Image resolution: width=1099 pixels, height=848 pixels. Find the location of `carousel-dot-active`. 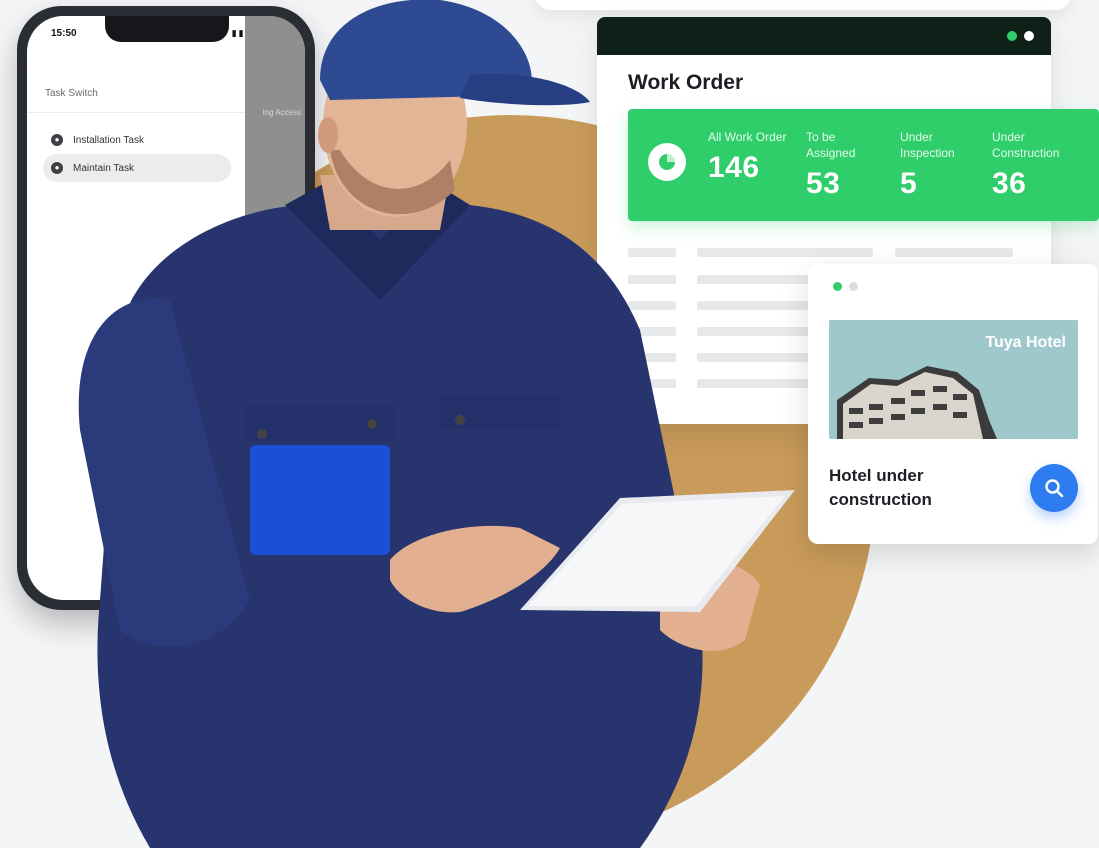

carousel-dot-active is located at coordinates (837, 286).